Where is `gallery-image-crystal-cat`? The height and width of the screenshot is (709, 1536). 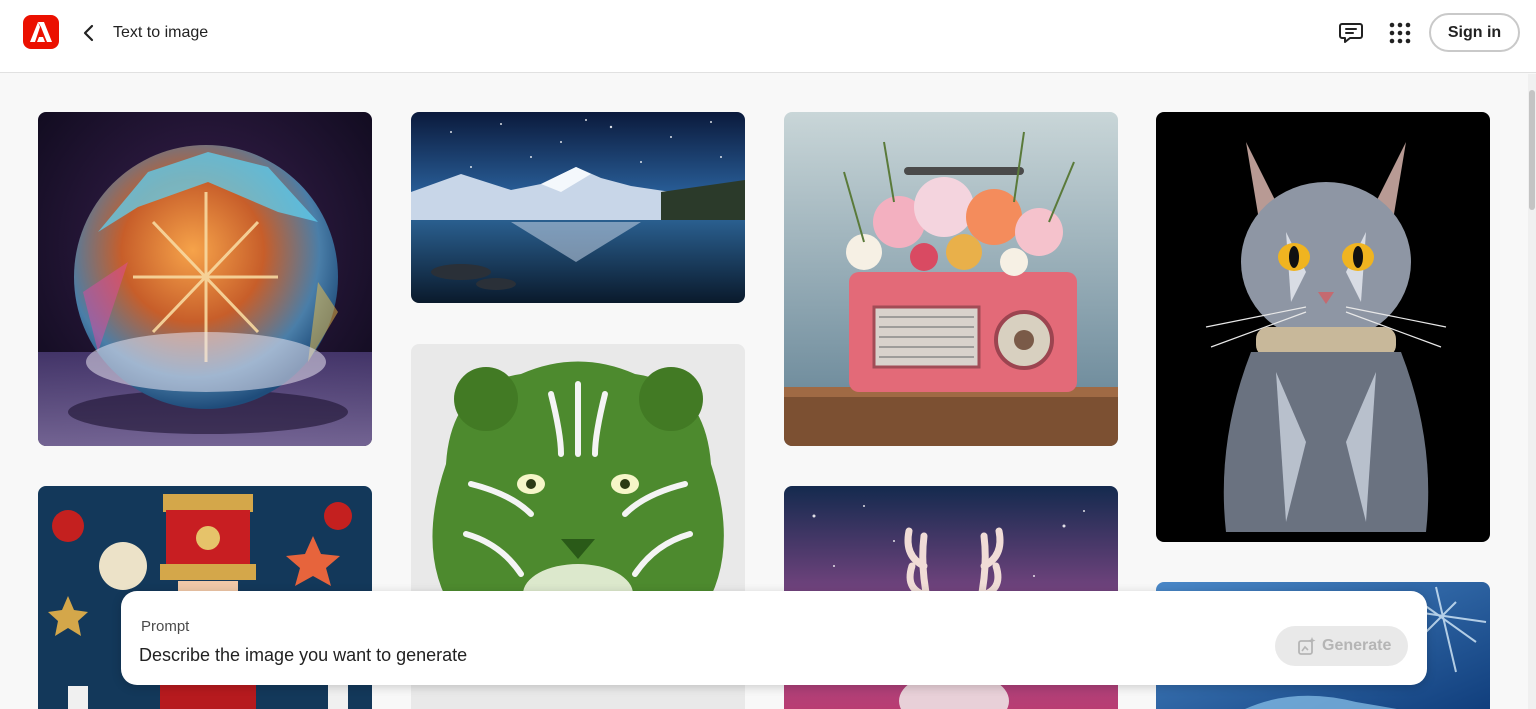 gallery-image-crystal-cat is located at coordinates (1323, 327).